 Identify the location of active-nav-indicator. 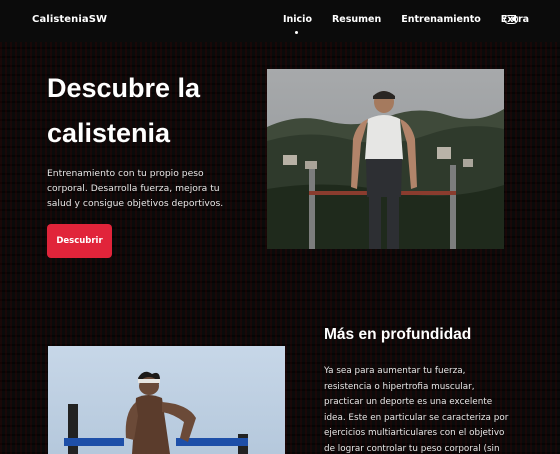
(296, 32).